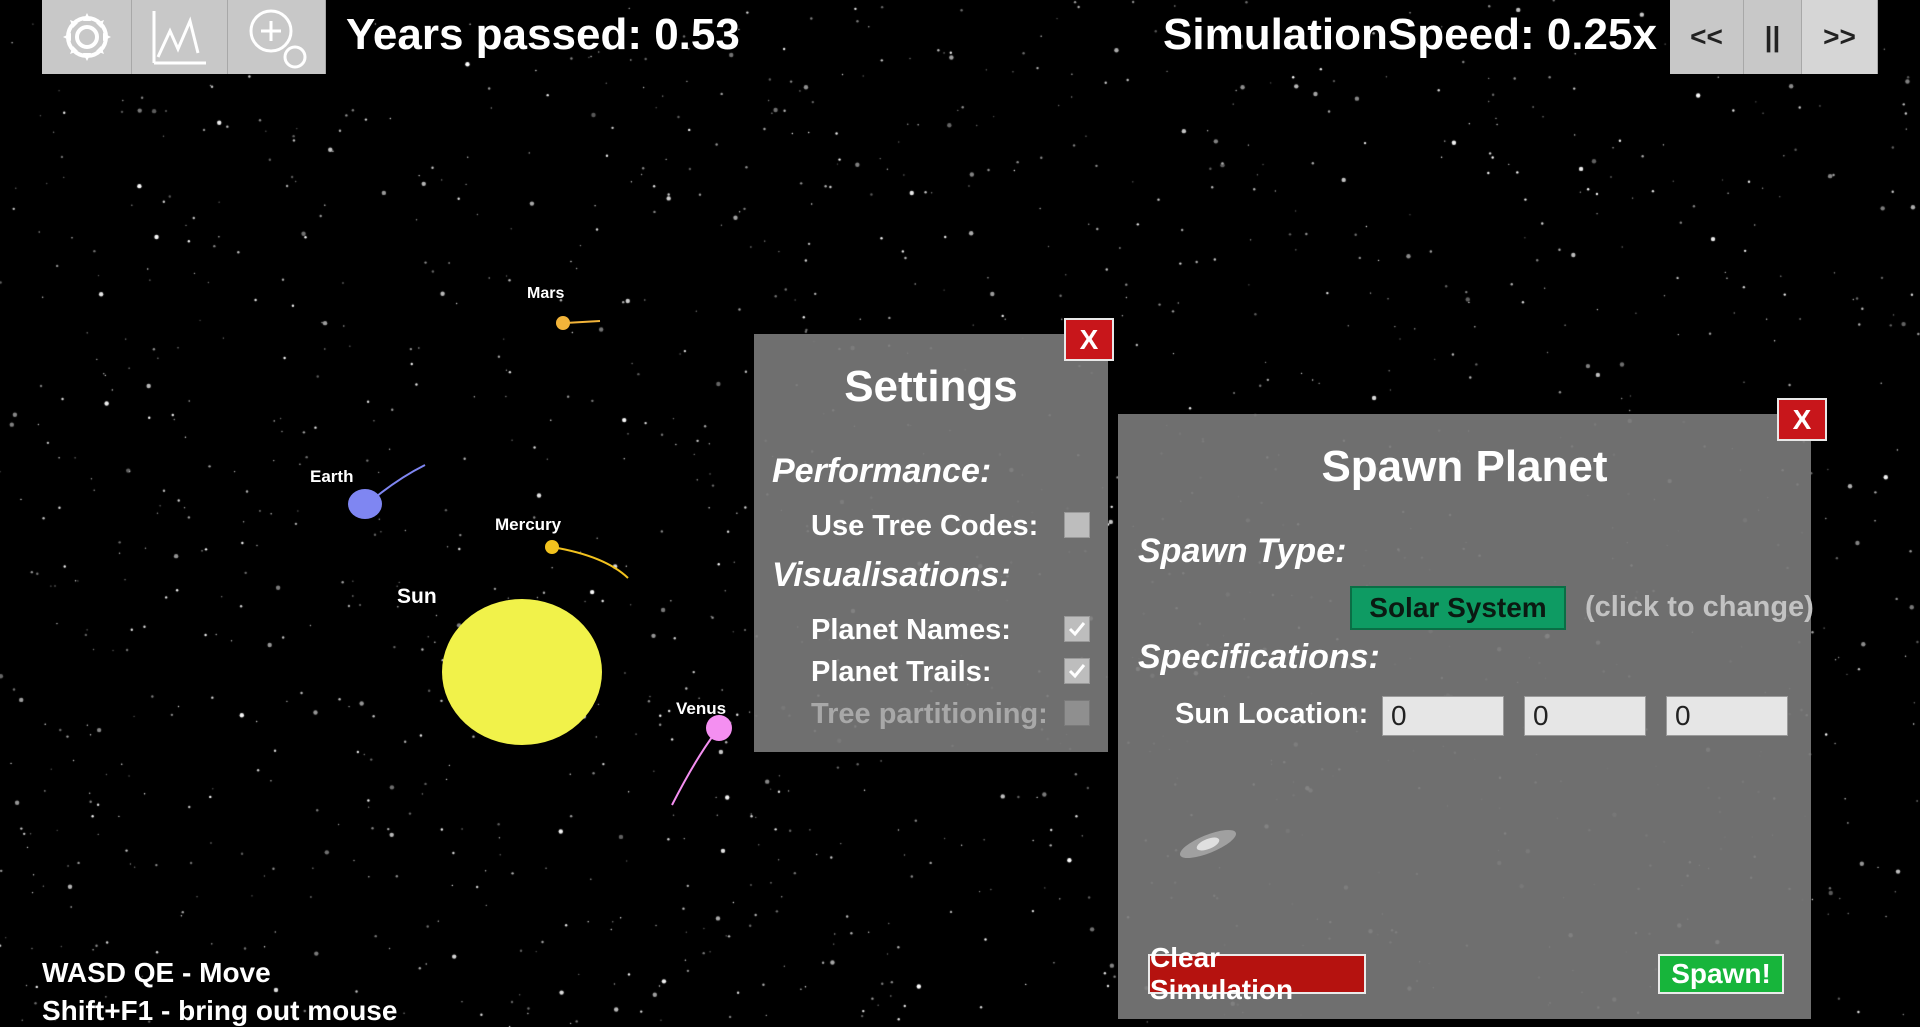 Image resolution: width=1920 pixels, height=1027 pixels. Describe the element at coordinates (543, 34) in the screenshot. I see `years-passed-readout: Years passed: 0.53` at that location.